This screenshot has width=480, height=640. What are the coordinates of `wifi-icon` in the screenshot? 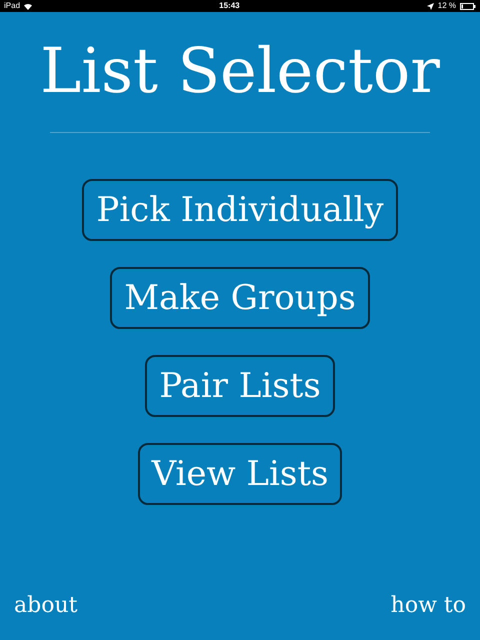 It's located at (28, 6).